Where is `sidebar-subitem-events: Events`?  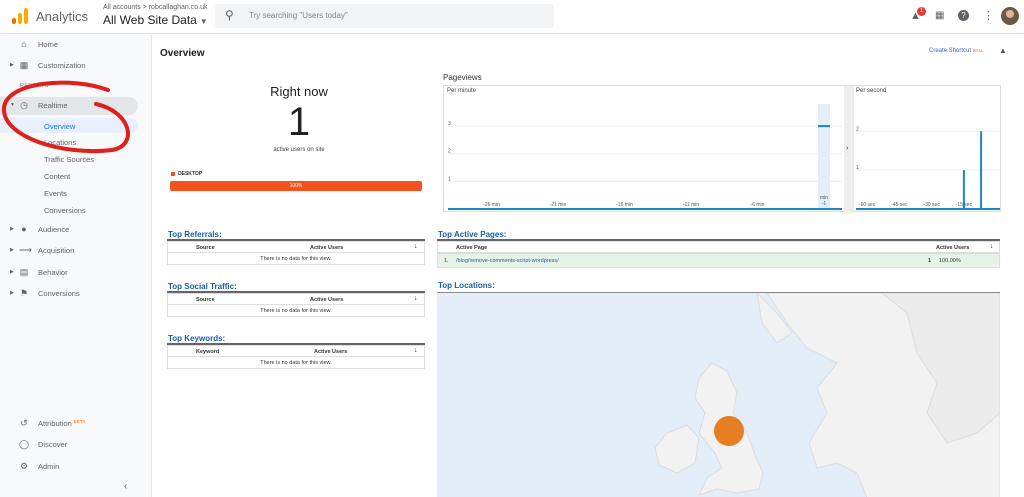 sidebar-subitem-events: Events is located at coordinates (55, 193).